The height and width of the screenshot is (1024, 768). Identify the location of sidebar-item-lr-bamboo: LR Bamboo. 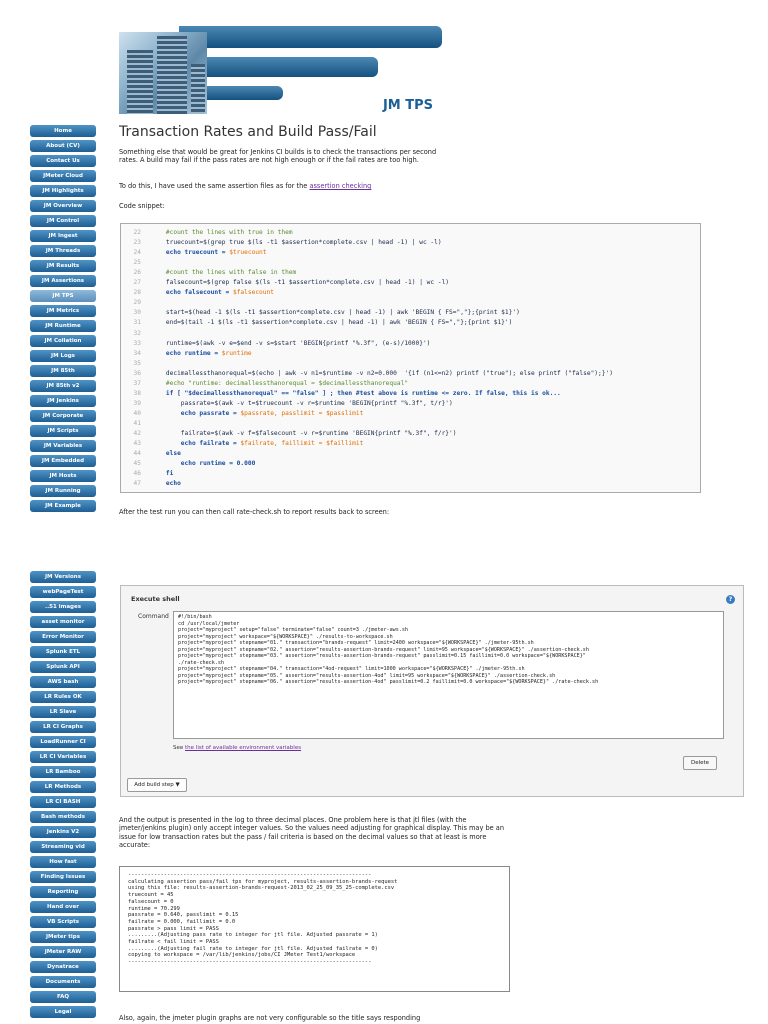
(63, 772).